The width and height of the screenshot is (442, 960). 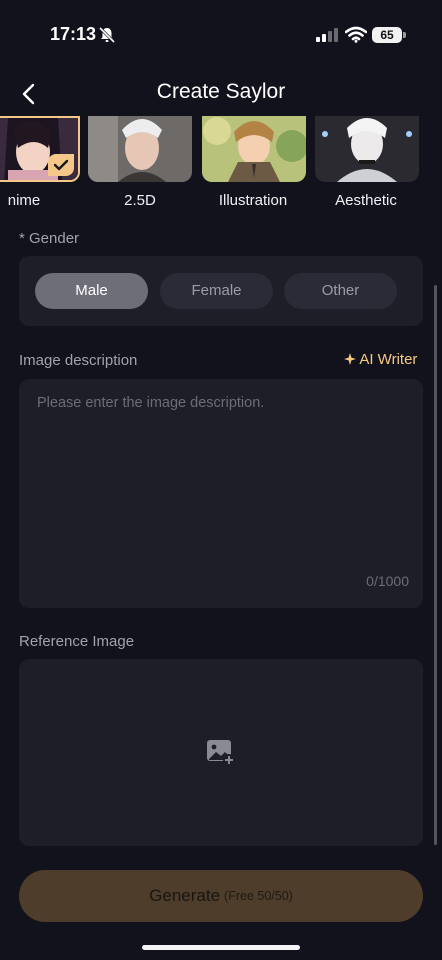 I want to click on generate-button: Generate (Free 50/50), so click(x=221, y=896).